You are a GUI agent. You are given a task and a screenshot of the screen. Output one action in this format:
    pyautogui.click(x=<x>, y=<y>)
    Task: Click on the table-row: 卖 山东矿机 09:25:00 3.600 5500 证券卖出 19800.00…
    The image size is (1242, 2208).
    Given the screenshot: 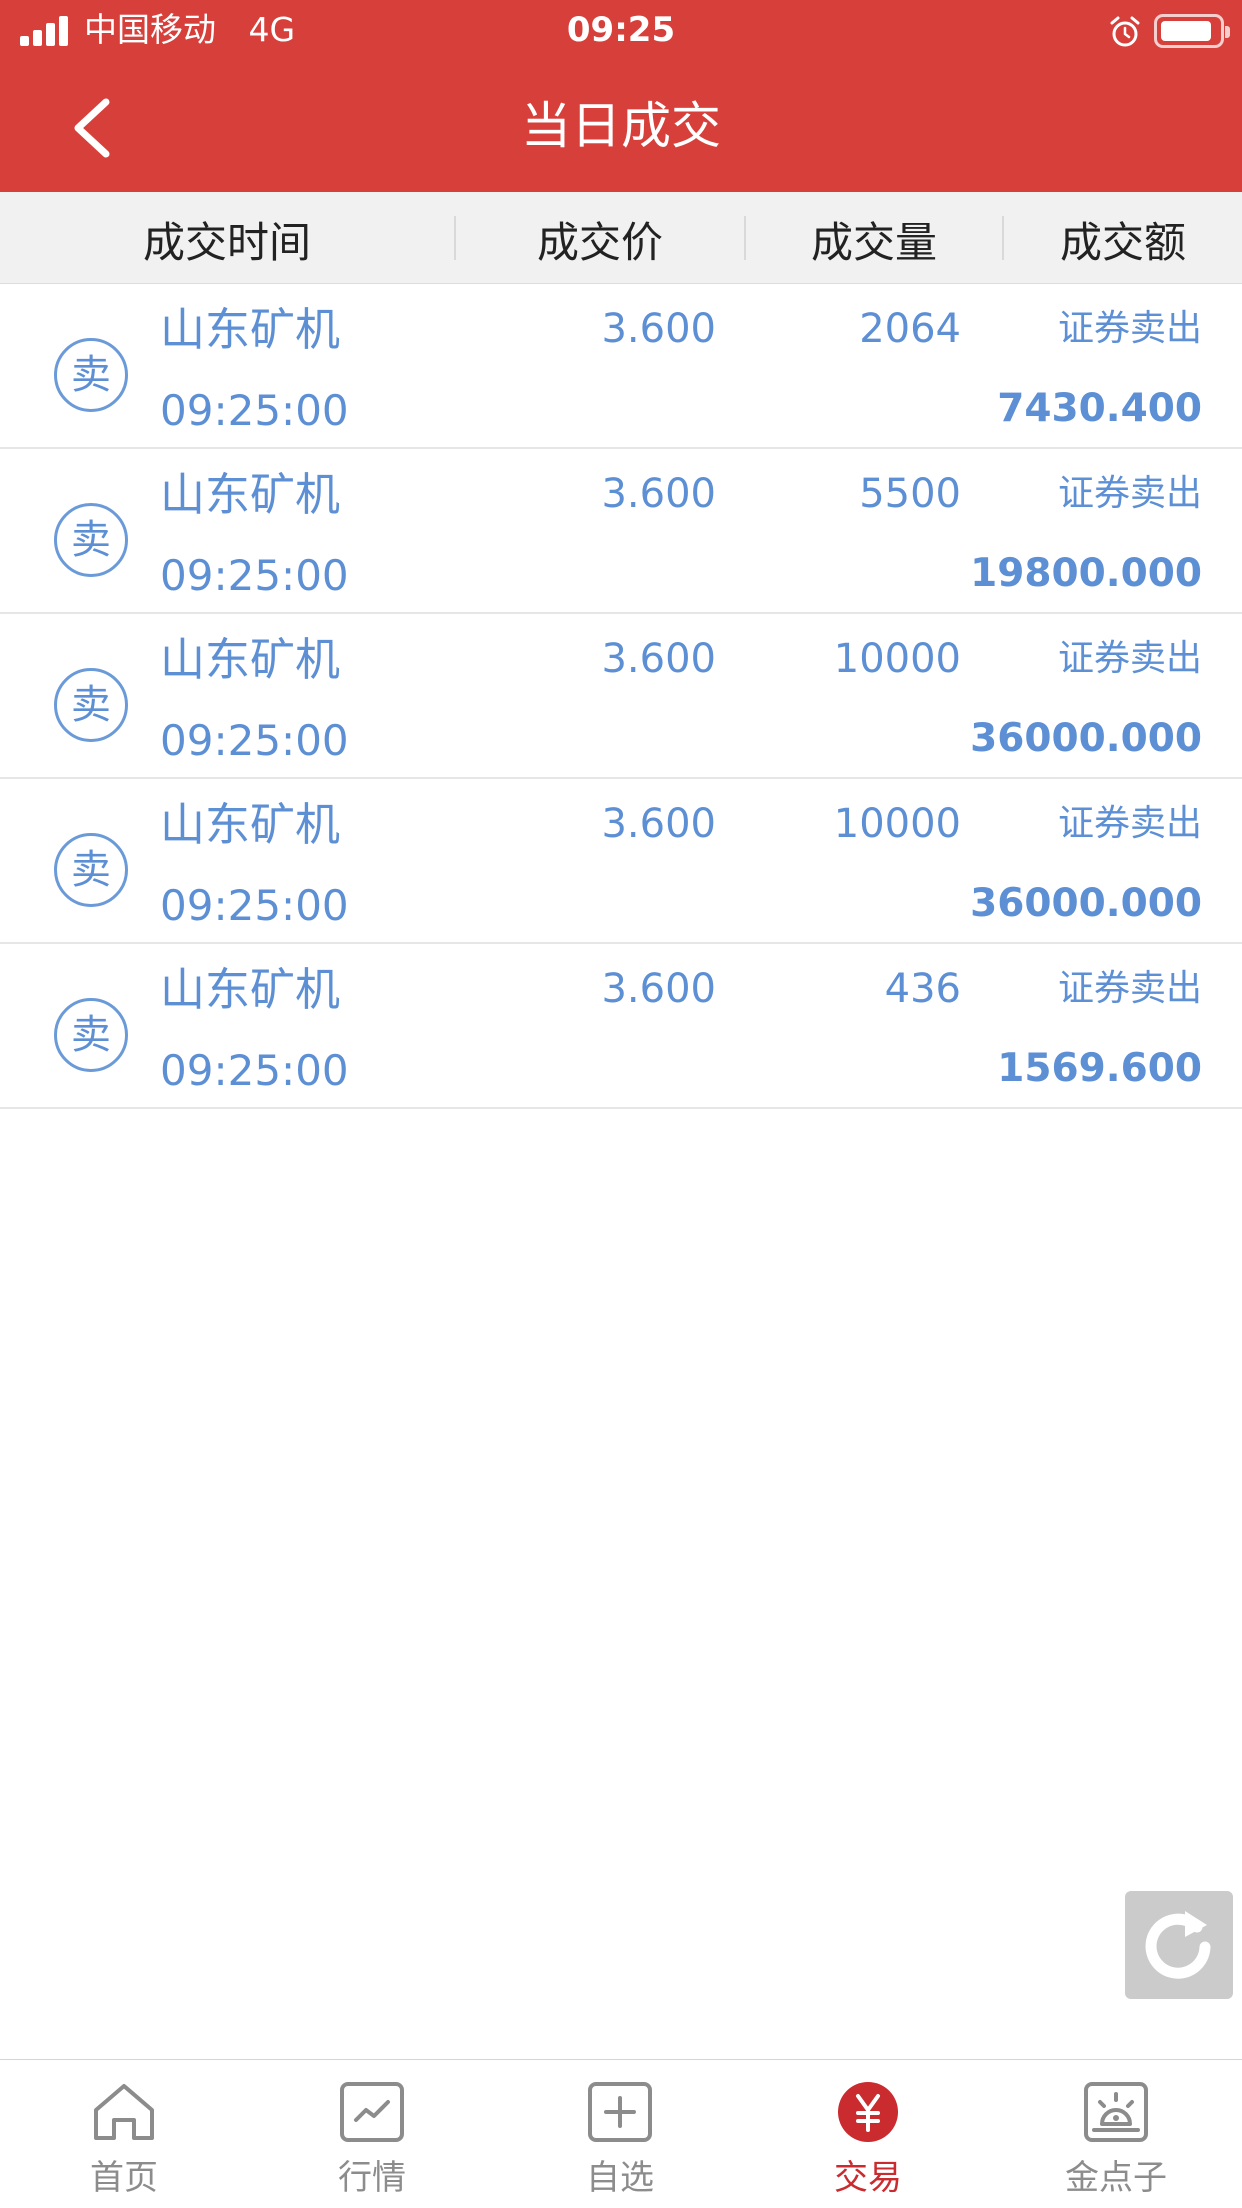 What is the action you would take?
    pyautogui.click(x=621, y=531)
    